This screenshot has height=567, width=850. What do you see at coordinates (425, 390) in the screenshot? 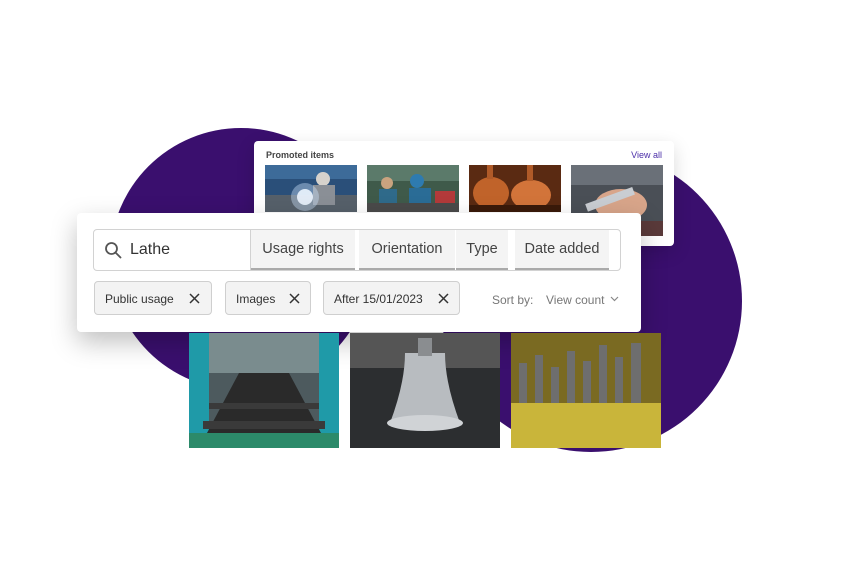
I see `result-image-bell` at bounding box center [425, 390].